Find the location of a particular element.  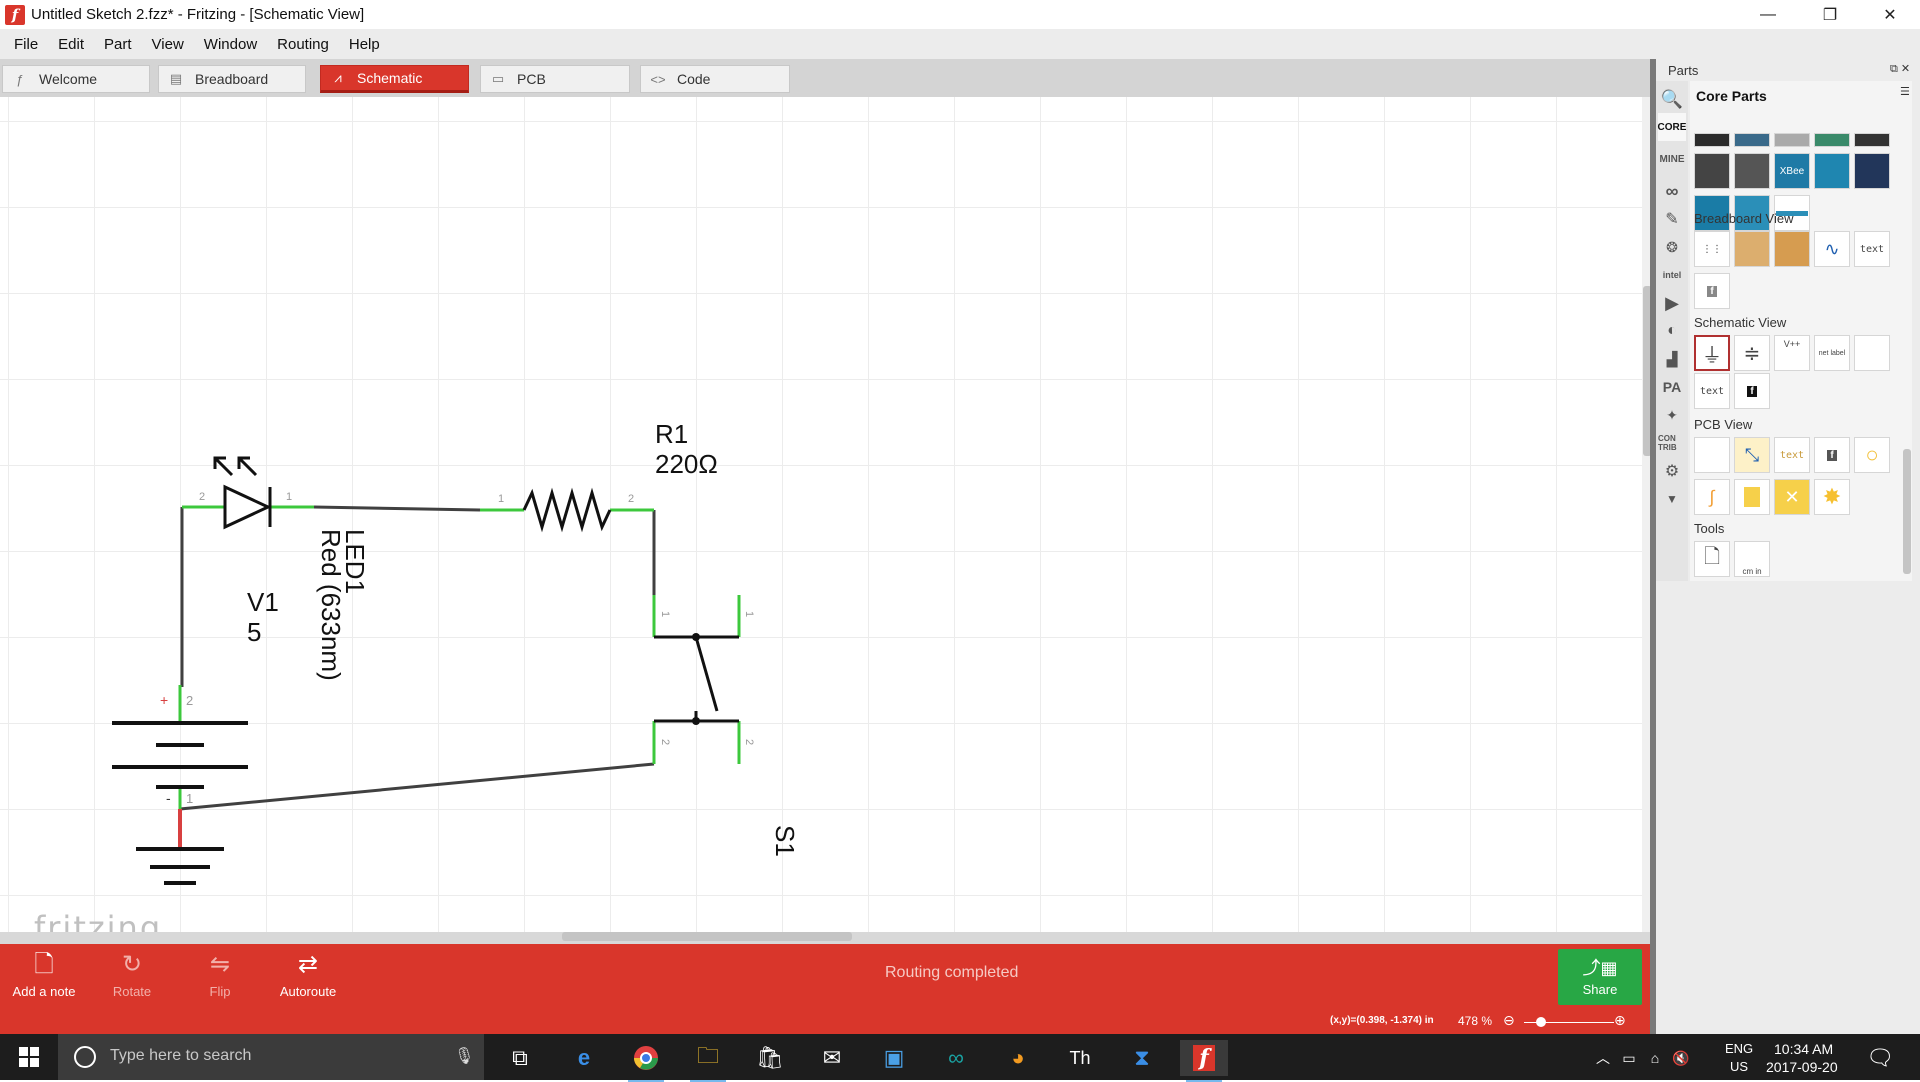

part-item: ✕ is located at coordinates (1792, 497).